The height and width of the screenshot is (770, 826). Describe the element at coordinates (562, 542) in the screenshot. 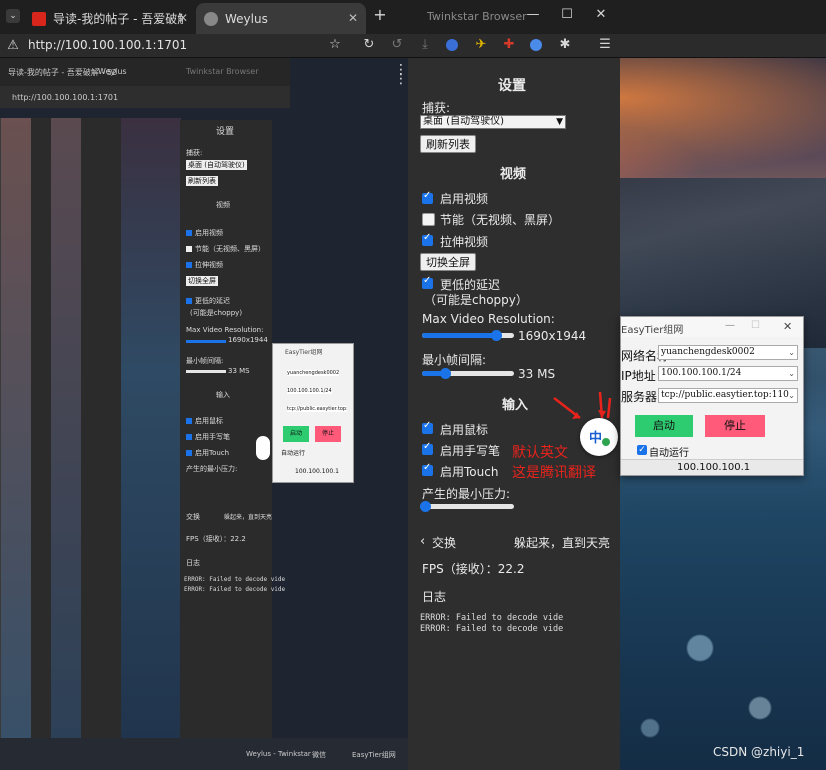

I see `hide-button: 躲起来，直到天亮` at that location.